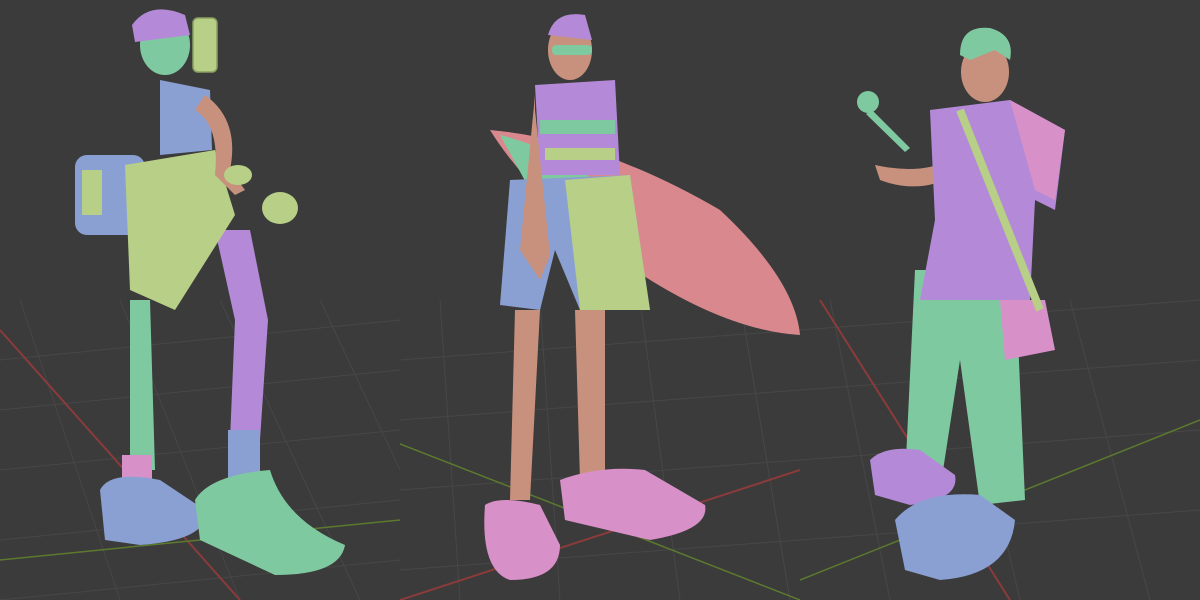 This screenshot has height=600, width=1200. What do you see at coordinates (590, 395) in the screenshot?
I see `right-leg` at bounding box center [590, 395].